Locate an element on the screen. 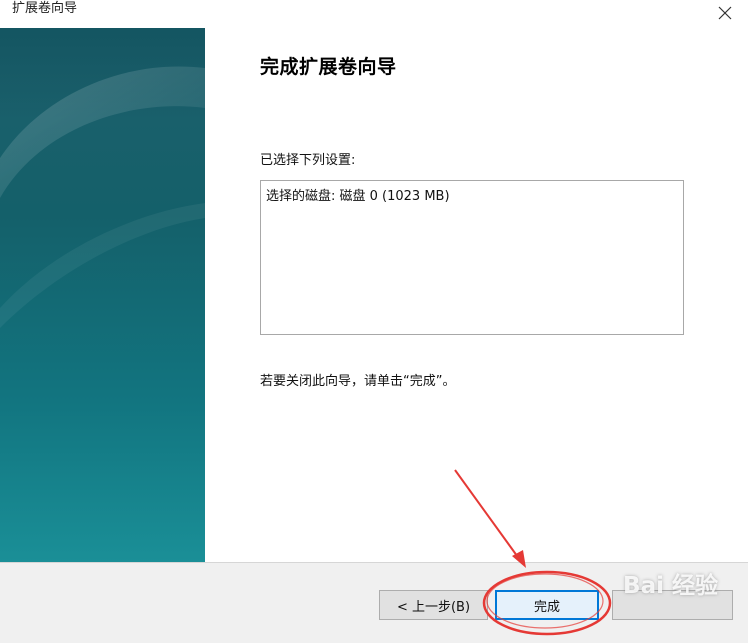 This screenshot has width=748, height=643. banner-swoosh-graphic is located at coordinates (102, 178).